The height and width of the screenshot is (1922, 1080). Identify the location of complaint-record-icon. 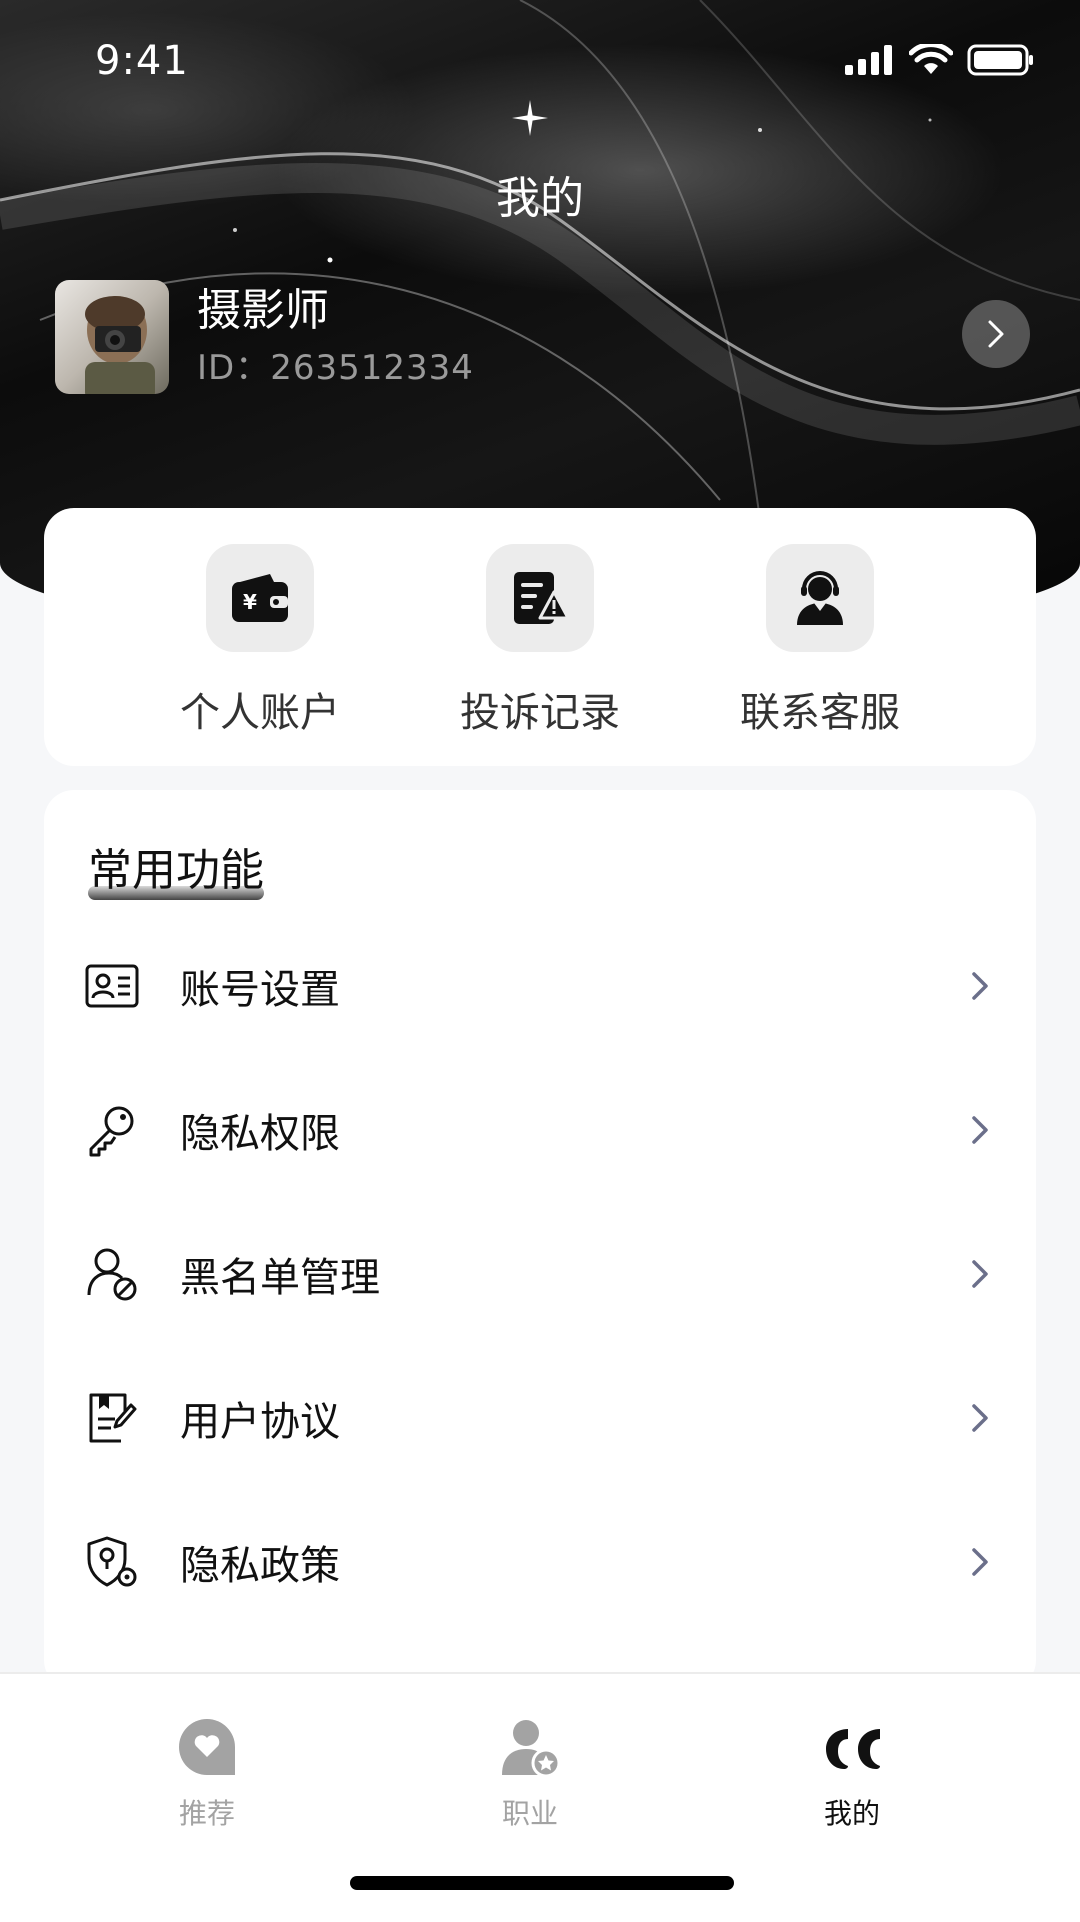
(542, 598).